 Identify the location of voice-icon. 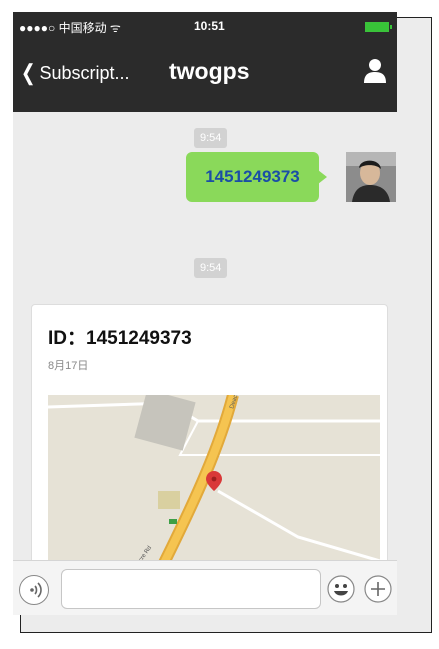
(34, 590).